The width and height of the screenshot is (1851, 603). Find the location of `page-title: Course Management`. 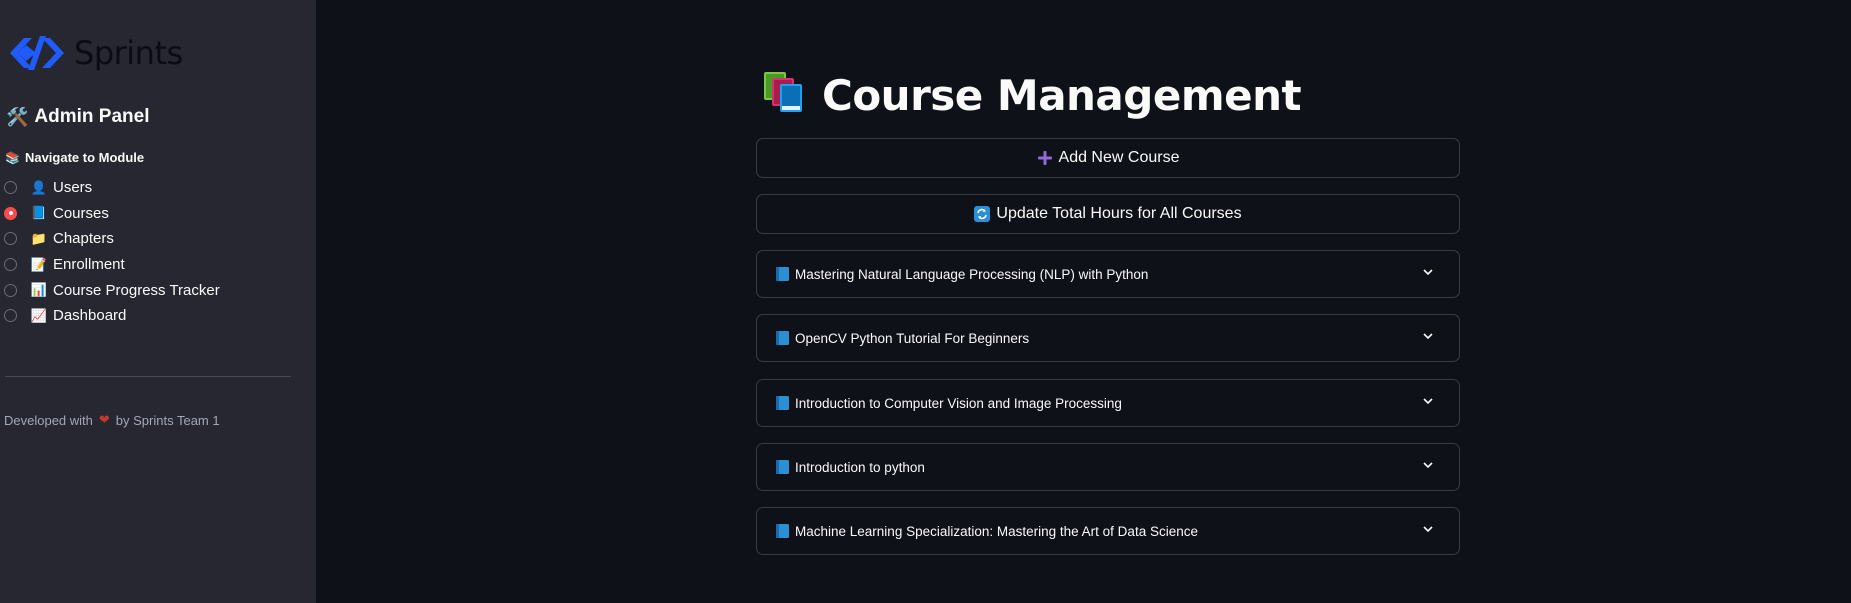

page-title: Course Management is located at coordinates (1032, 95).